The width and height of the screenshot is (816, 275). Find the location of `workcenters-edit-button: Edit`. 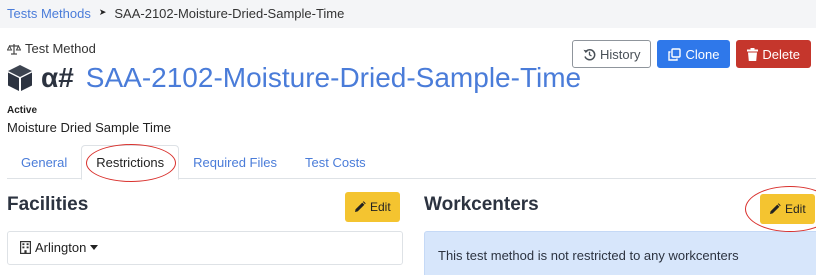

workcenters-edit-button: Edit is located at coordinates (787, 209).